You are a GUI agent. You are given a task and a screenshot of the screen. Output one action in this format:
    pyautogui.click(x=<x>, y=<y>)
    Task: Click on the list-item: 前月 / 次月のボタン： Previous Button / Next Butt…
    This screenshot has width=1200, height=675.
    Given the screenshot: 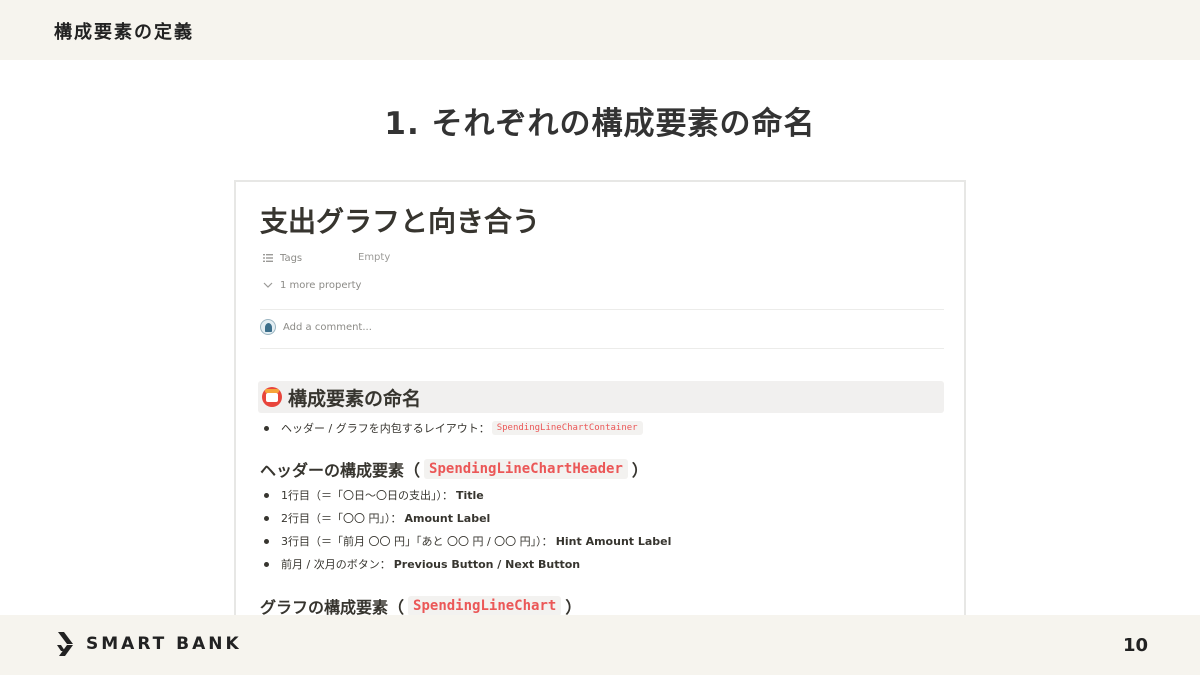 What is the action you would take?
    pyautogui.click(x=422, y=564)
    